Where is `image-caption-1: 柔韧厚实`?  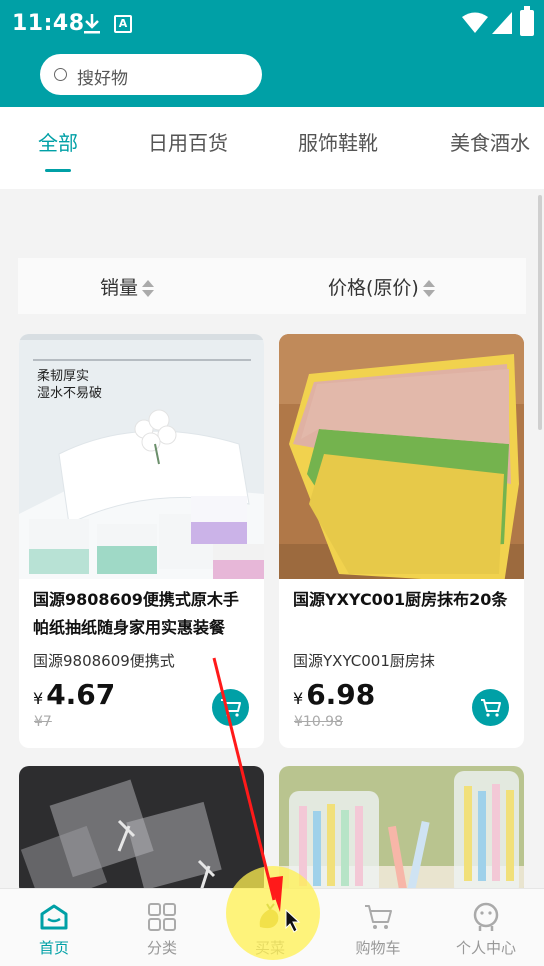 image-caption-1: 柔韧厚实 is located at coordinates (63, 376).